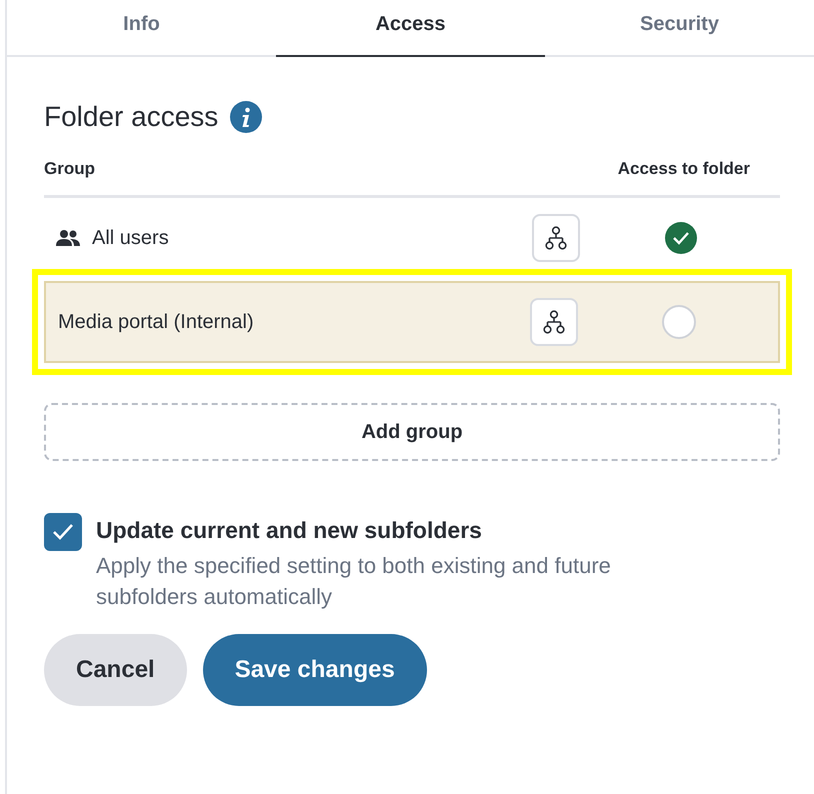 This screenshot has width=814, height=794. Describe the element at coordinates (130, 238) in the screenshot. I see `group-name: All users` at that location.